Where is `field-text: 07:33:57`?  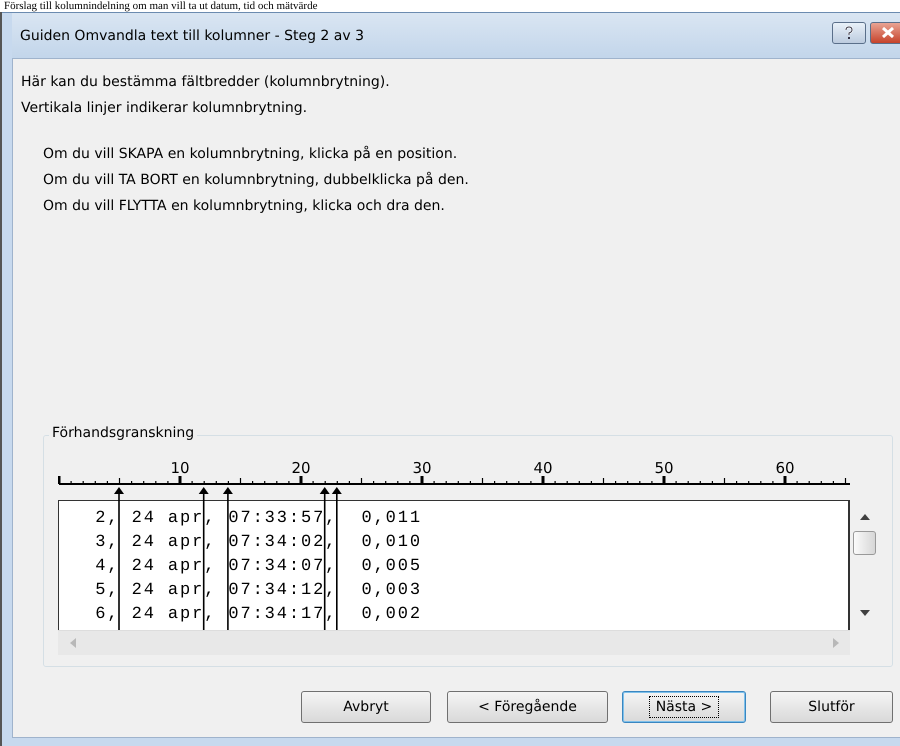 field-text: 07:33:57 is located at coordinates (277, 519).